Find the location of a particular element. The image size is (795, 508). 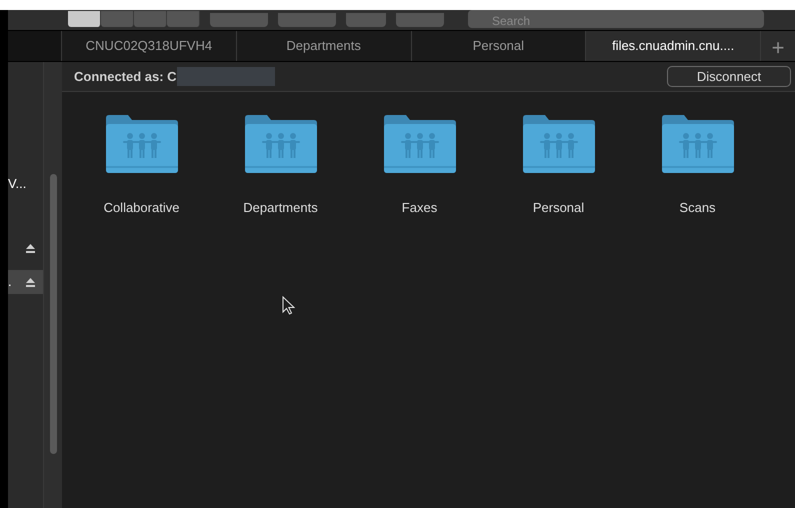

folder-label: Departments is located at coordinates (280, 208).